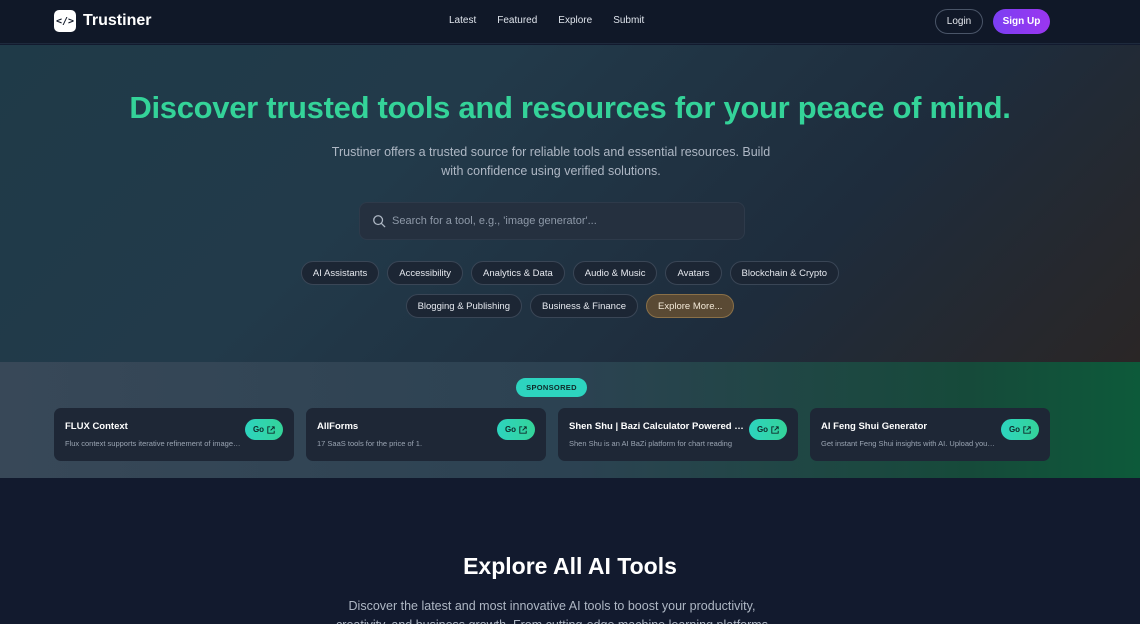 The width and height of the screenshot is (1140, 624). I want to click on category-chip-avatars: Avatars, so click(693, 273).